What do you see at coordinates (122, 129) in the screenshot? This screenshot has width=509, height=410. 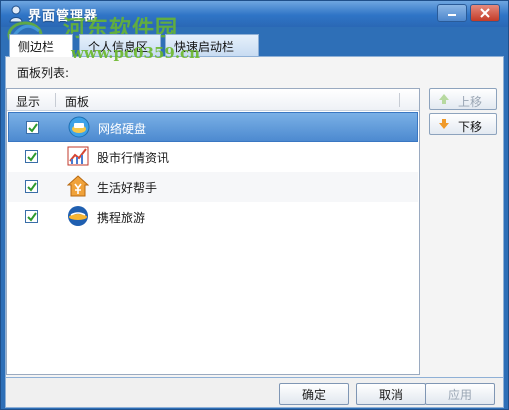 I see `panel-name: 网络硬盘` at bounding box center [122, 129].